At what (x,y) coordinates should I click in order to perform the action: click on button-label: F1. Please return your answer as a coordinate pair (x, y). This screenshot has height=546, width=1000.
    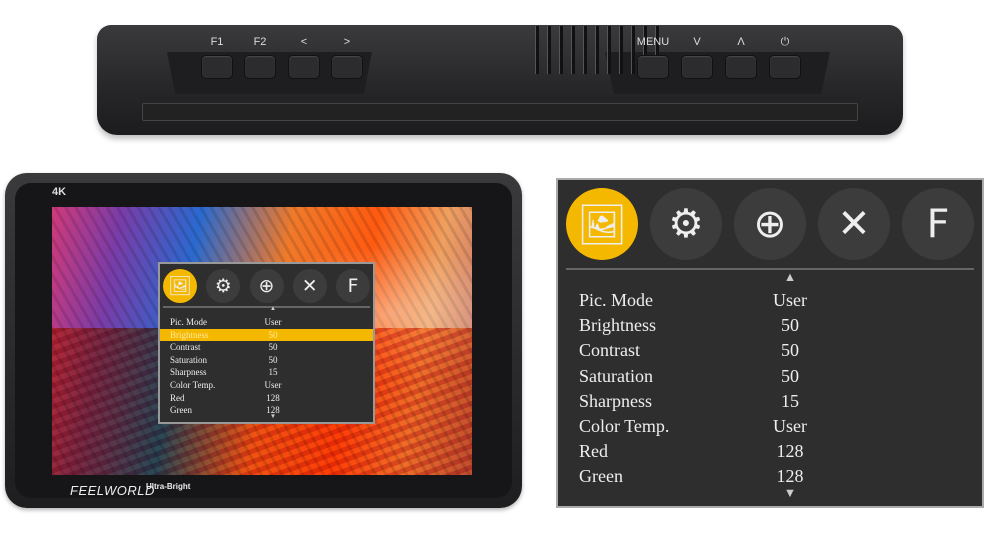
    Looking at the image, I should click on (217, 42).